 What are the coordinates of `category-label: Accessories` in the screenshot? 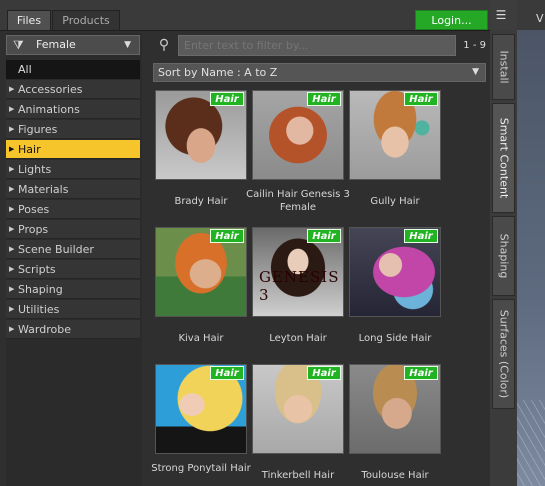 It's located at (50, 89).